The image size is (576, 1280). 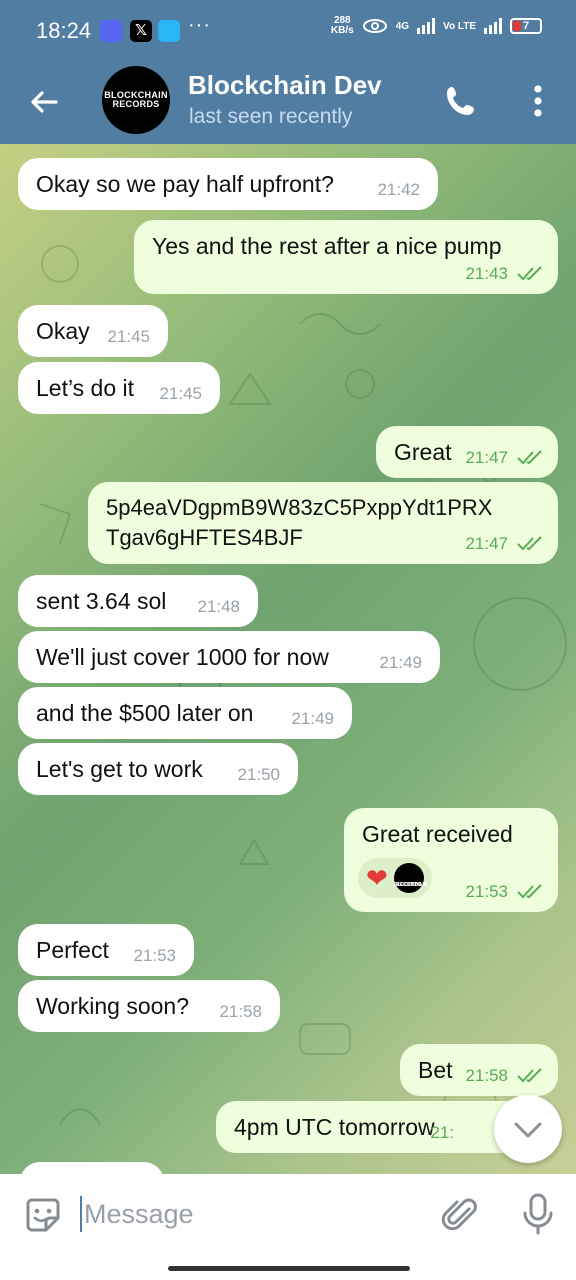 What do you see at coordinates (93, 331) in the screenshot?
I see `message-bubble-incoming: Okay 21:45` at bounding box center [93, 331].